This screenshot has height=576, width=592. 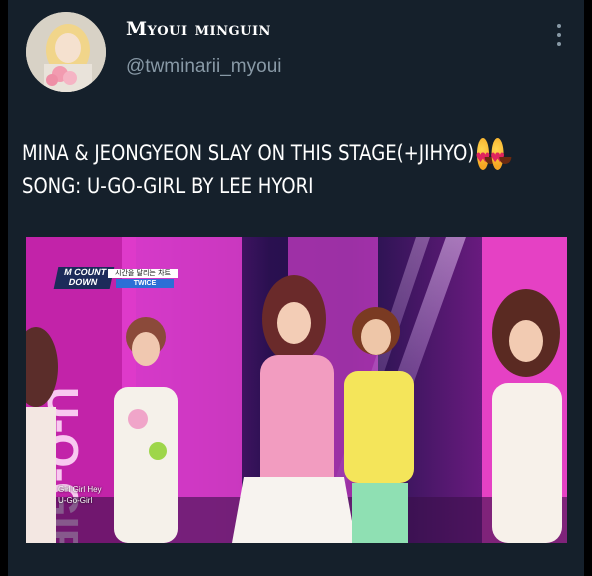 What do you see at coordinates (559, 36) in the screenshot?
I see `more-vertical-icon` at bounding box center [559, 36].